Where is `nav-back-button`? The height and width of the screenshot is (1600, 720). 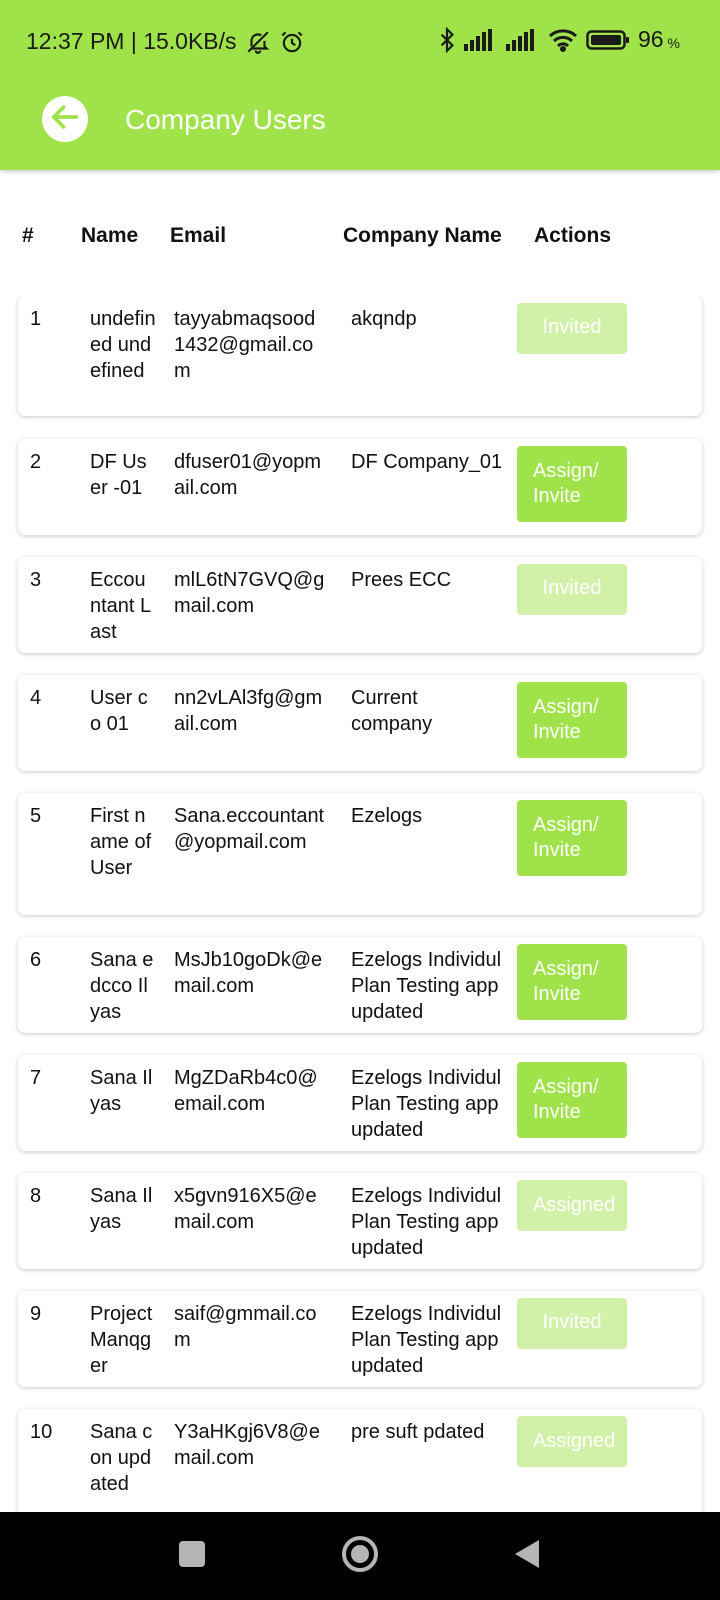 nav-back-button is located at coordinates (527, 1556).